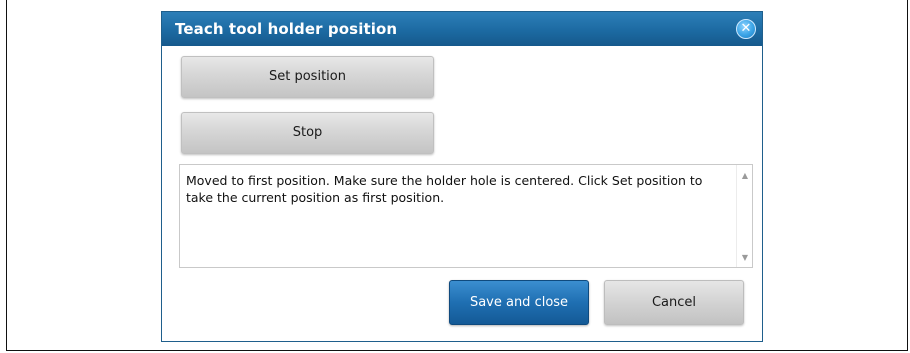  What do you see at coordinates (286, 29) in the screenshot?
I see `dialog-title: Teach tool holder position` at bounding box center [286, 29].